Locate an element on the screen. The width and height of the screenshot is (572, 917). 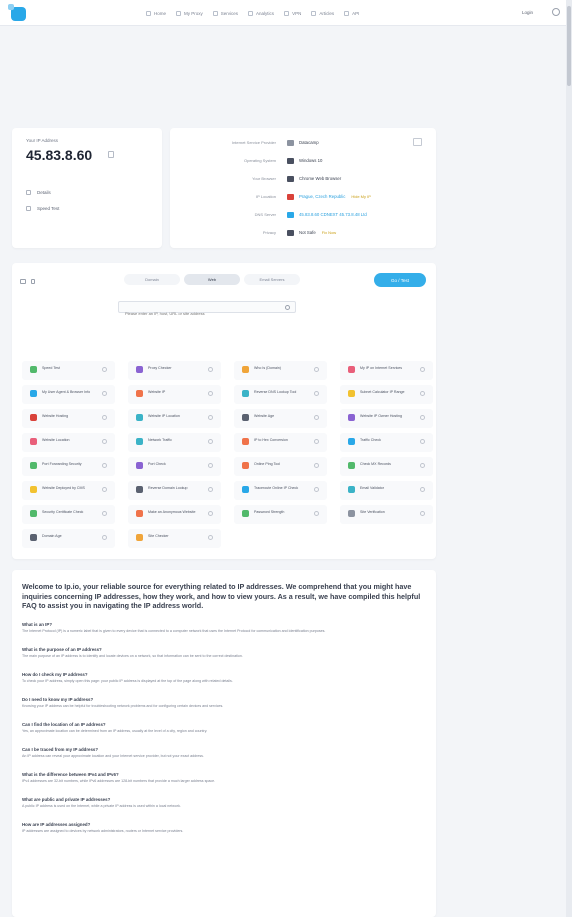
faq-question: How do I check my IP address? is located at coordinates (55, 674).